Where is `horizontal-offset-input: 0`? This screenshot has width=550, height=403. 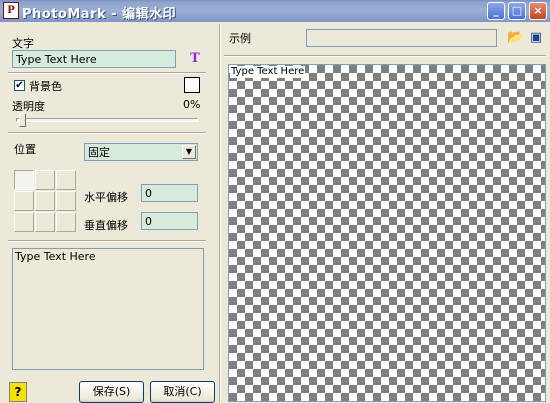
horizontal-offset-input: 0 is located at coordinates (169, 193).